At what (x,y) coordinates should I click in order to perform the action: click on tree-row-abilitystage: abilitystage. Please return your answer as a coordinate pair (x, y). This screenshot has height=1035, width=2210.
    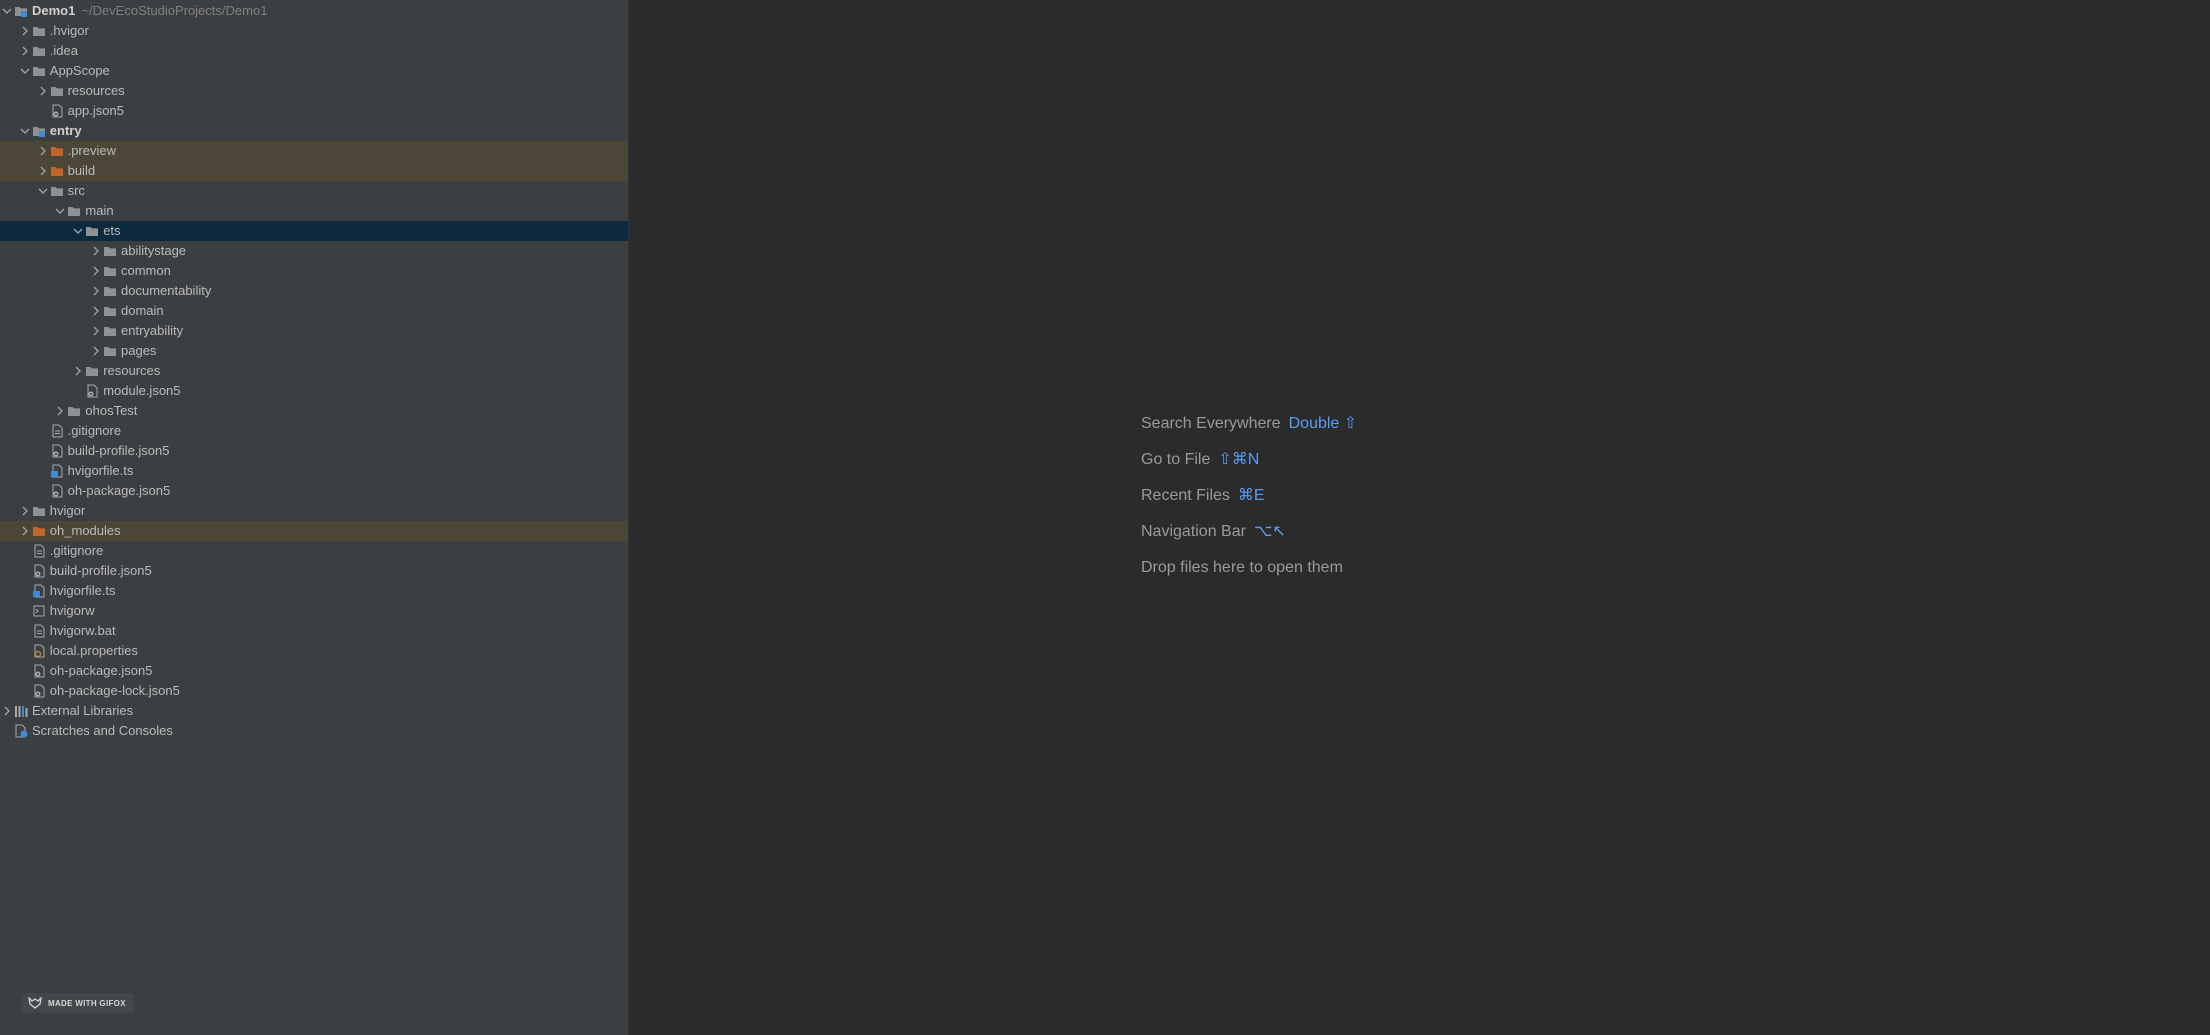
    Looking at the image, I should click on (314, 251).